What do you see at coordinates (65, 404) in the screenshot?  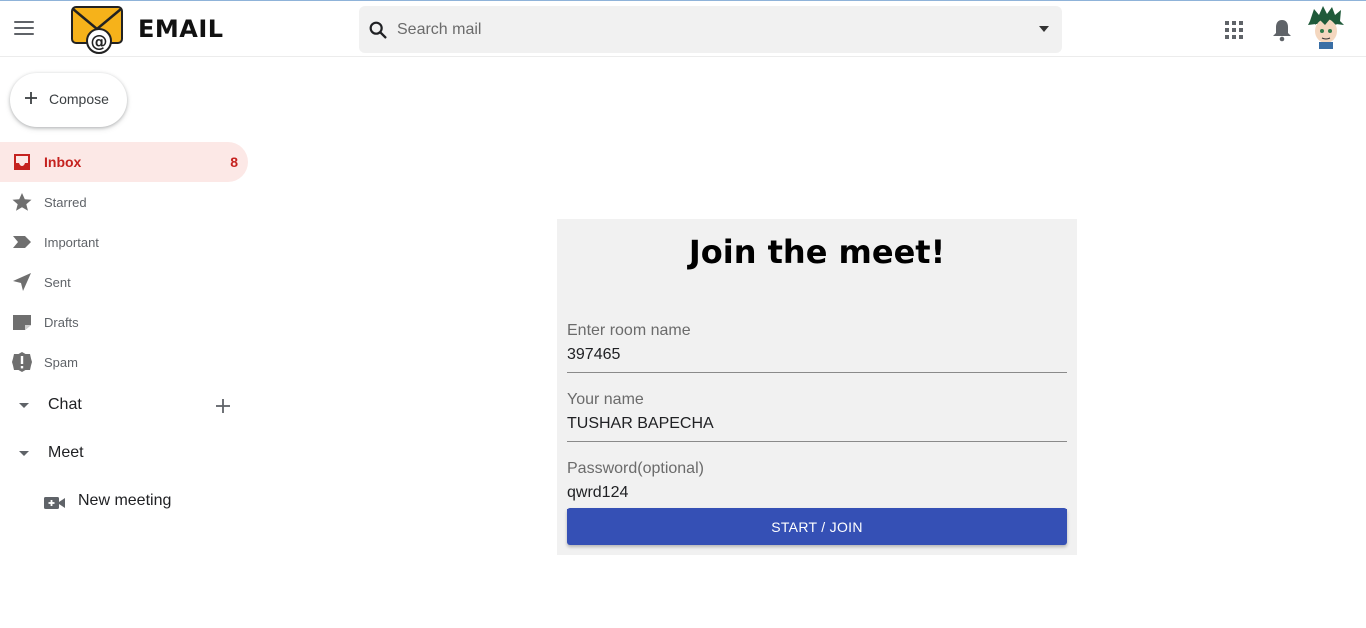 I see `chat-section-label: Chat` at bounding box center [65, 404].